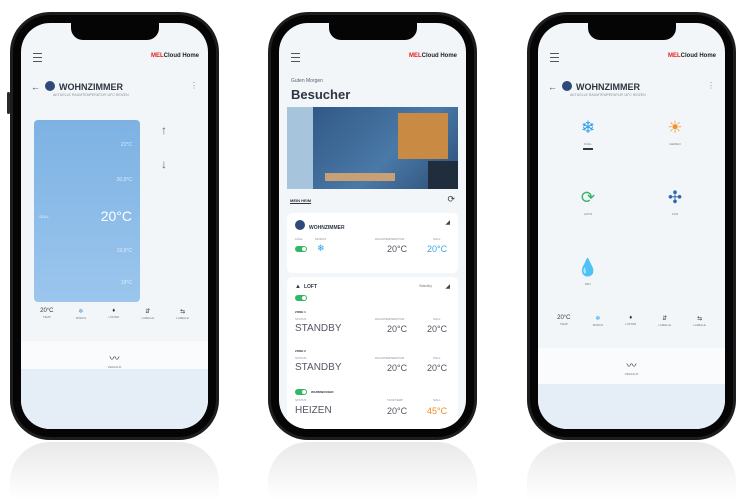  Describe the element at coordinates (321, 239) in the screenshot. I see `mode-label: MODUS` at that location.